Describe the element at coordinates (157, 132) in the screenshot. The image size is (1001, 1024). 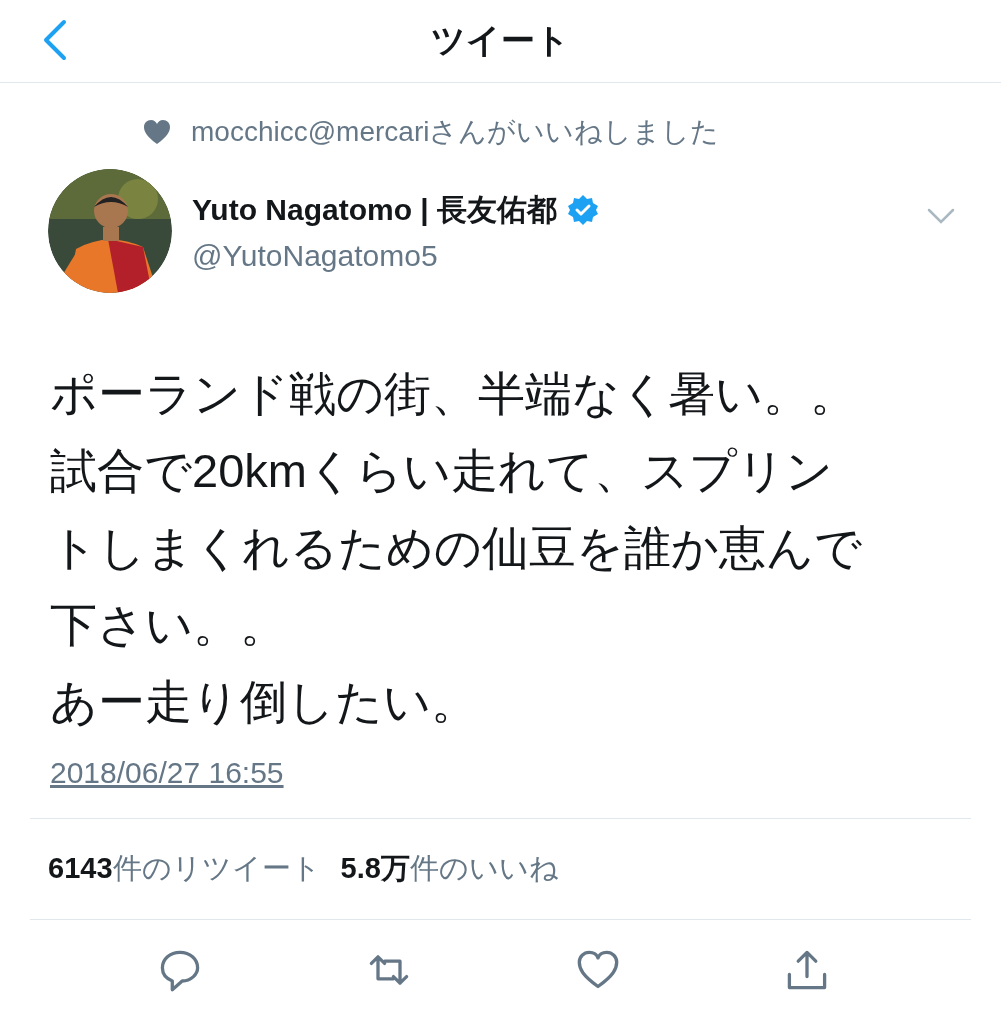
I see `heart-icon` at that location.